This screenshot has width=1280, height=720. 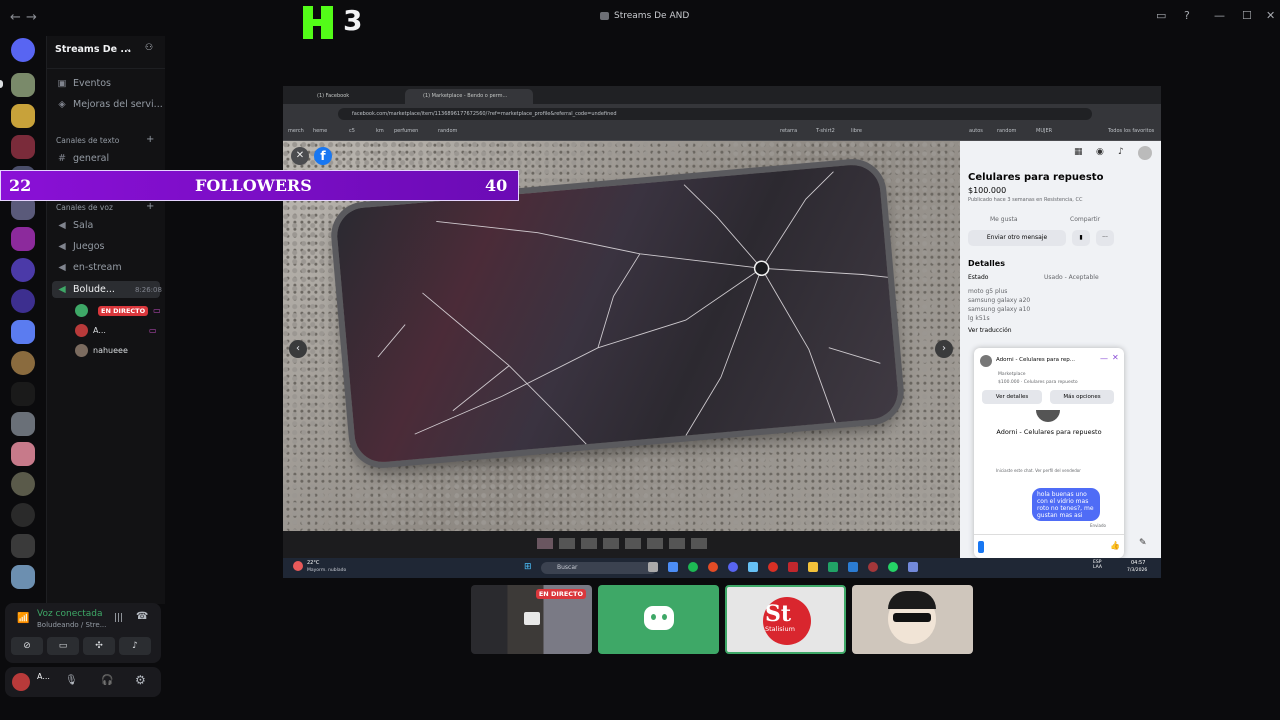 I want to click on more-icon: ···, so click(x=1105, y=238).